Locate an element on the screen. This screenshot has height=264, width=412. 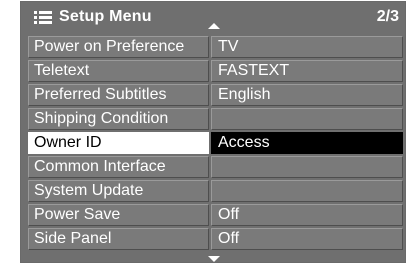
menu-item-label: Common Interface is located at coordinates (118, 167).